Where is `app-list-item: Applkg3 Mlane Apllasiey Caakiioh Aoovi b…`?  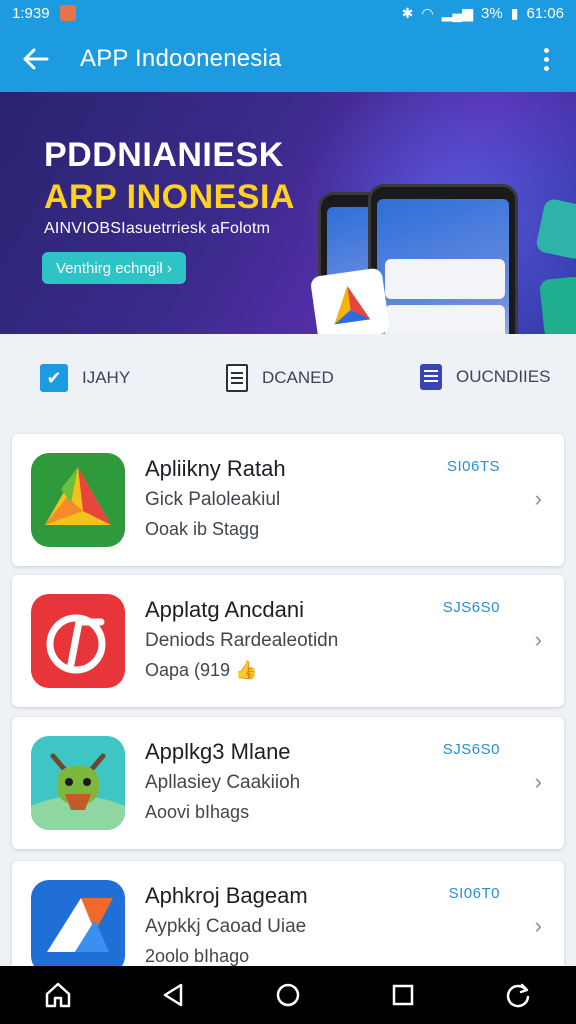
app-list-item: Applkg3 Mlane Apllasiey Caakiioh Aoovi b… is located at coordinates (288, 783).